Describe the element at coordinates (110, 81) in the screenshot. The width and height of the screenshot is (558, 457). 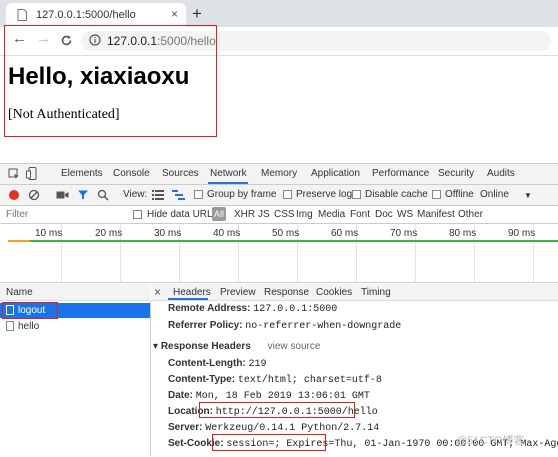
I see `highlight-box-page` at that location.